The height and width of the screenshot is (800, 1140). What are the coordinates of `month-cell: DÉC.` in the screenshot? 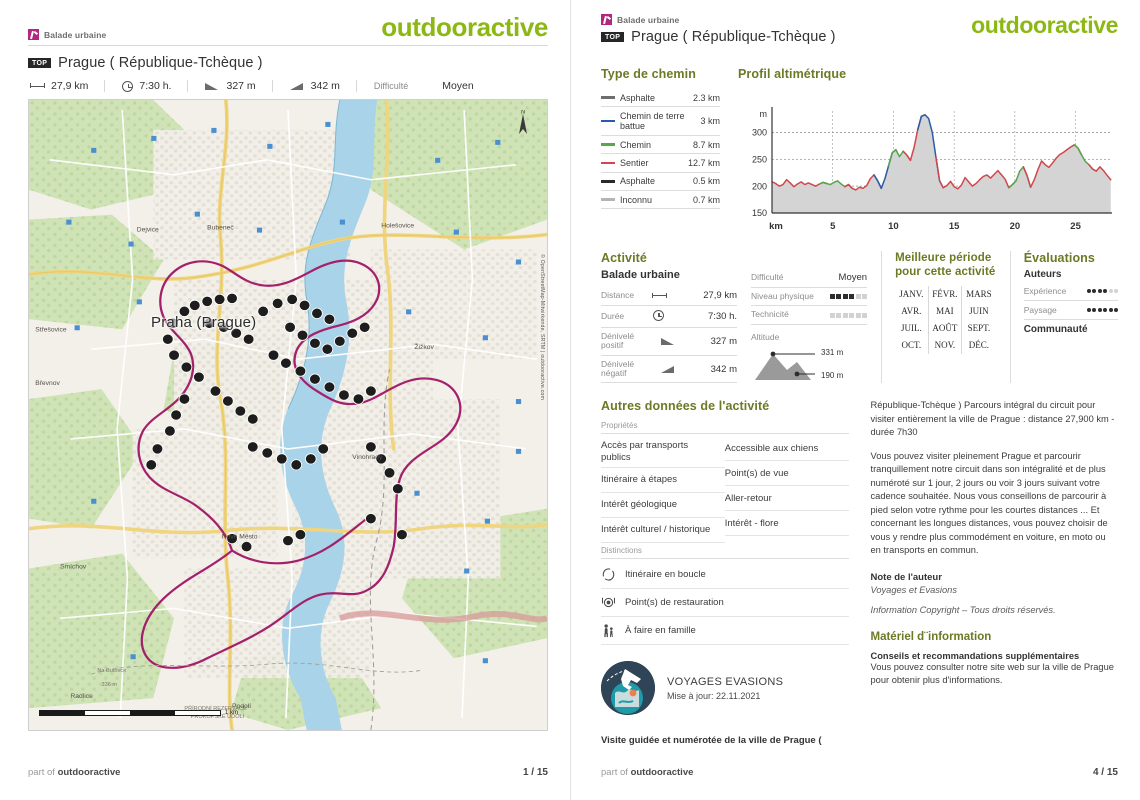 It's located at (979, 345).